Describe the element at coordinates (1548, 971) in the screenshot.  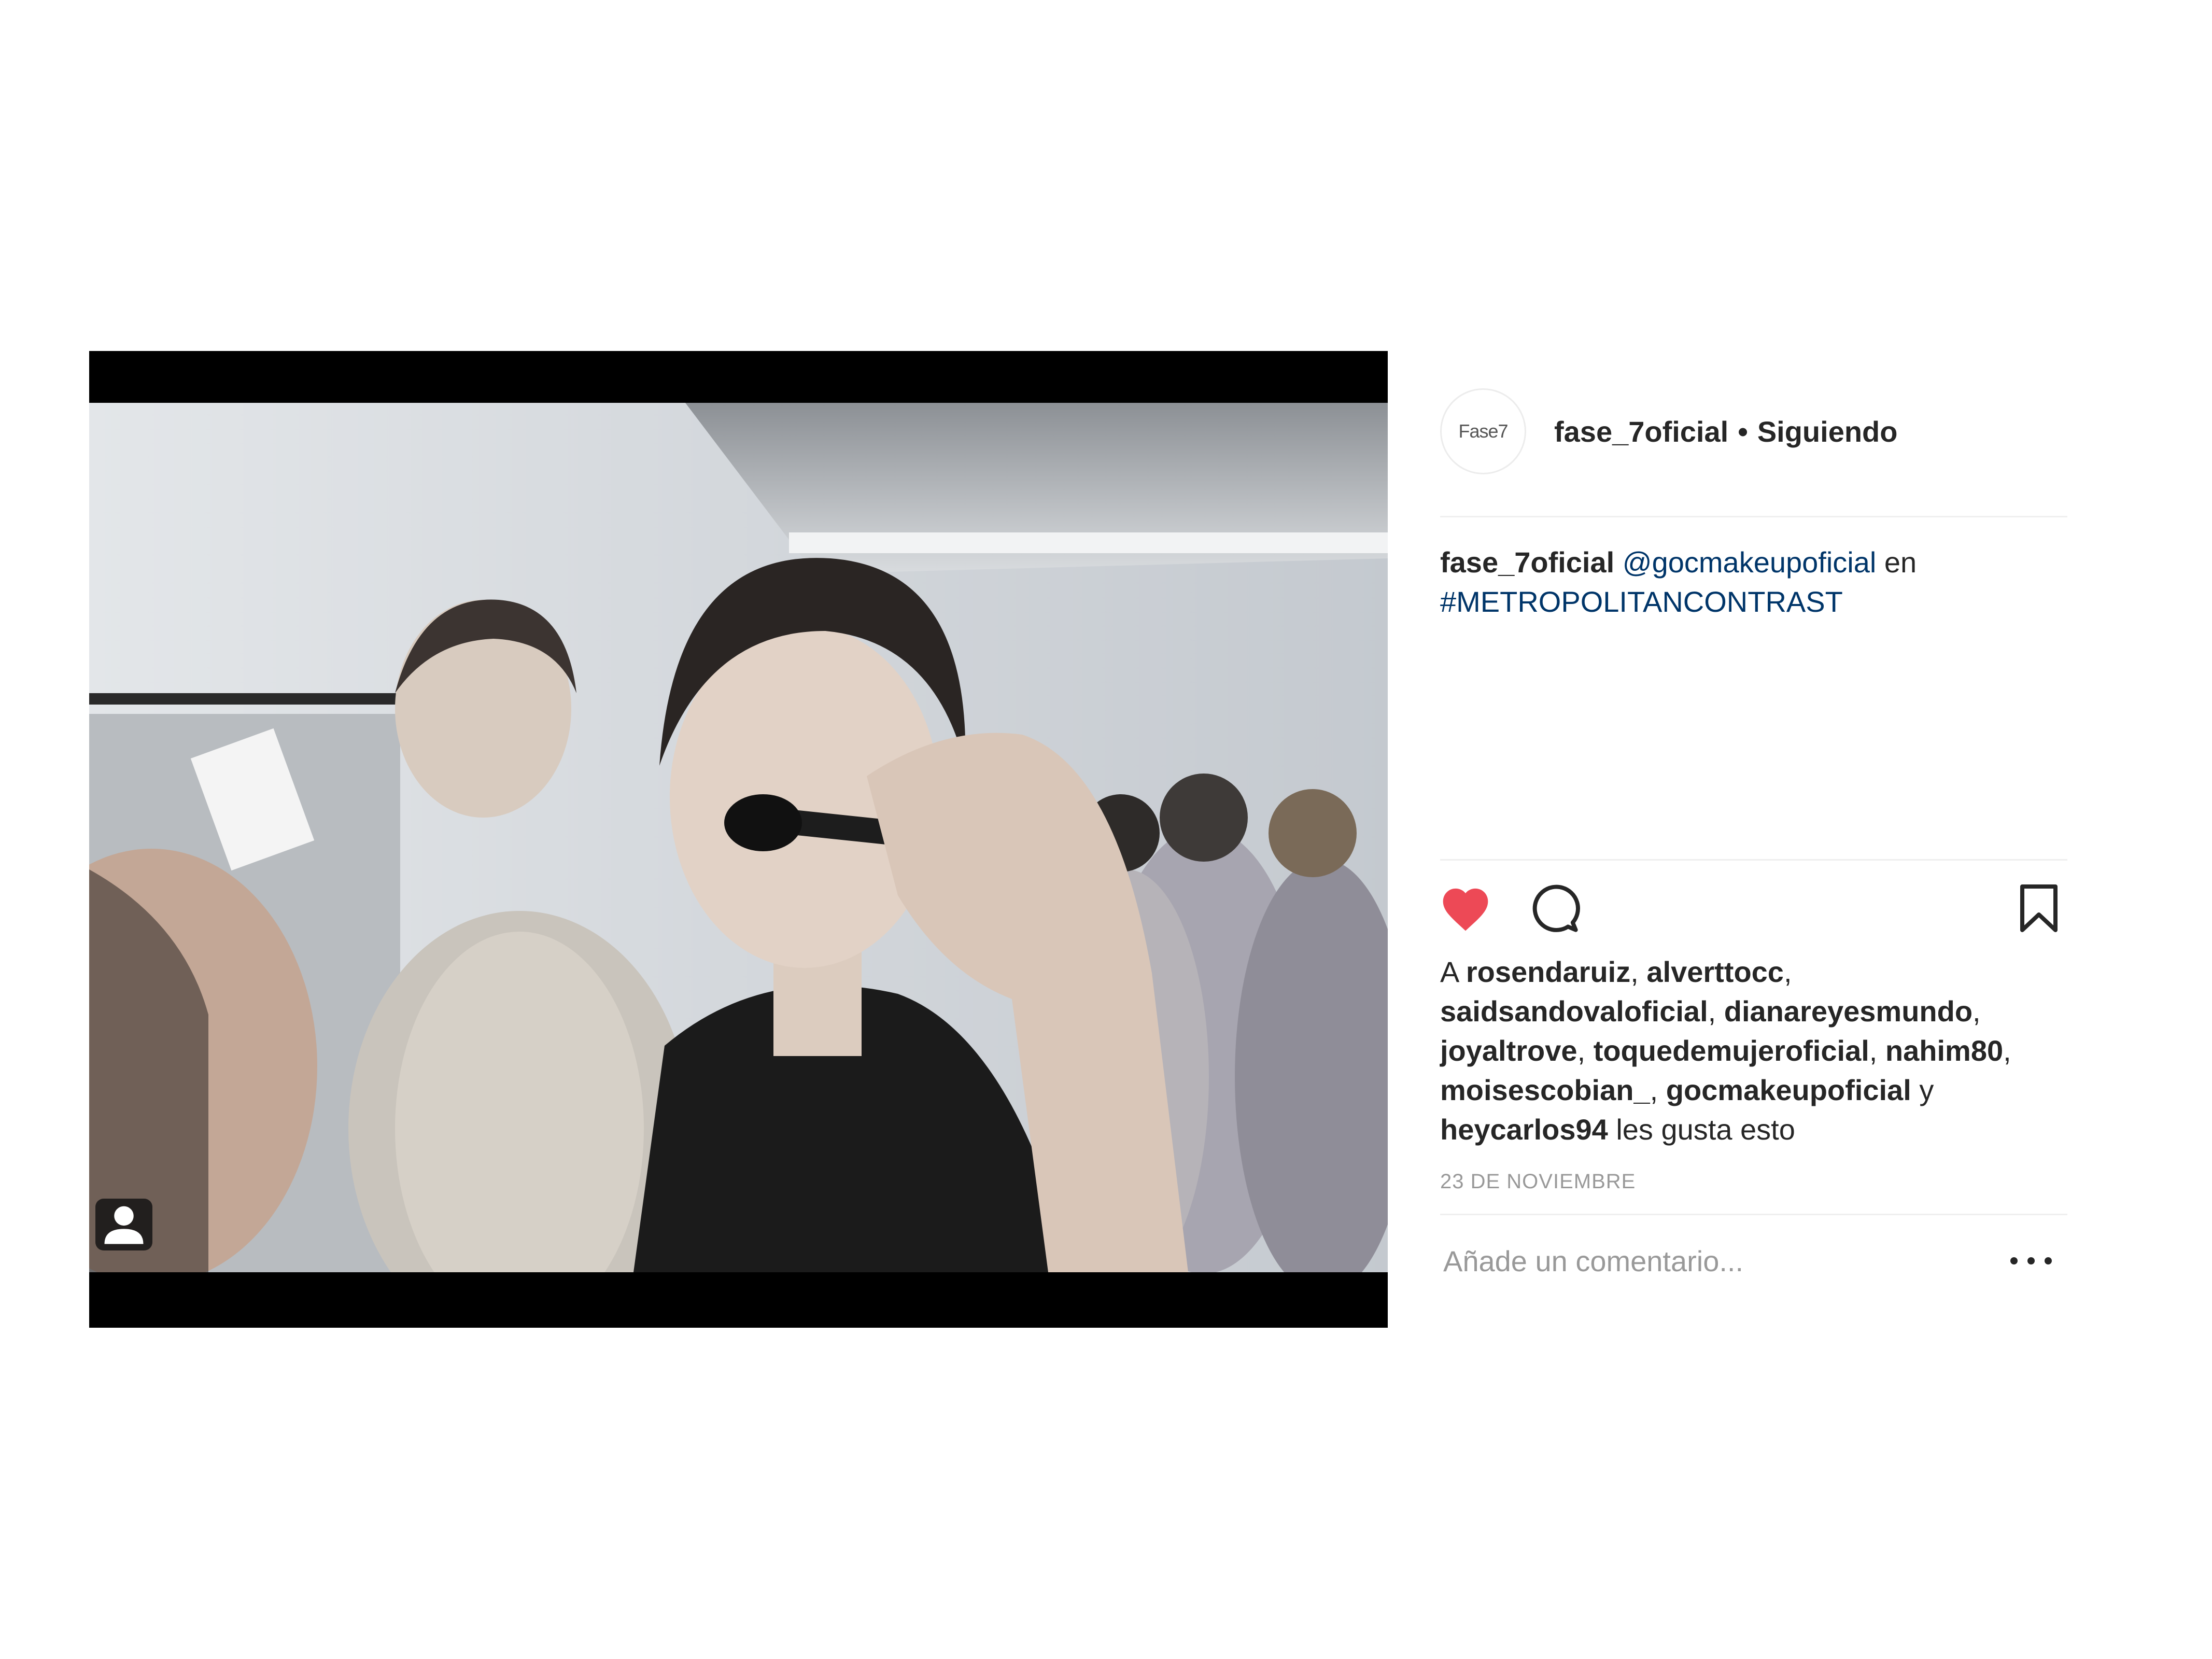
I see `liker: rosendaruiz` at that location.